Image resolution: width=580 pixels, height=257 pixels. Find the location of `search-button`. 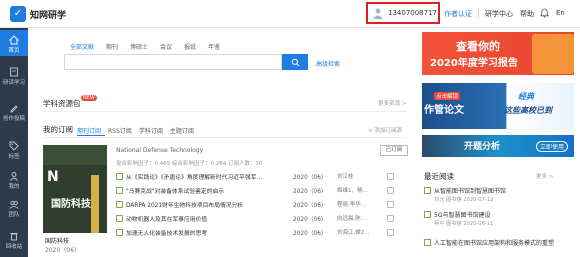

search-button is located at coordinates (295, 62).